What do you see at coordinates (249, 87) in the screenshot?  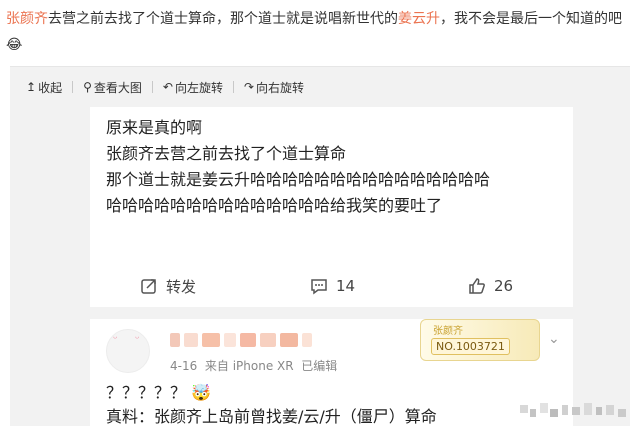 I see `rotate-right-icon: ↷` at bounding box center [249, 87].